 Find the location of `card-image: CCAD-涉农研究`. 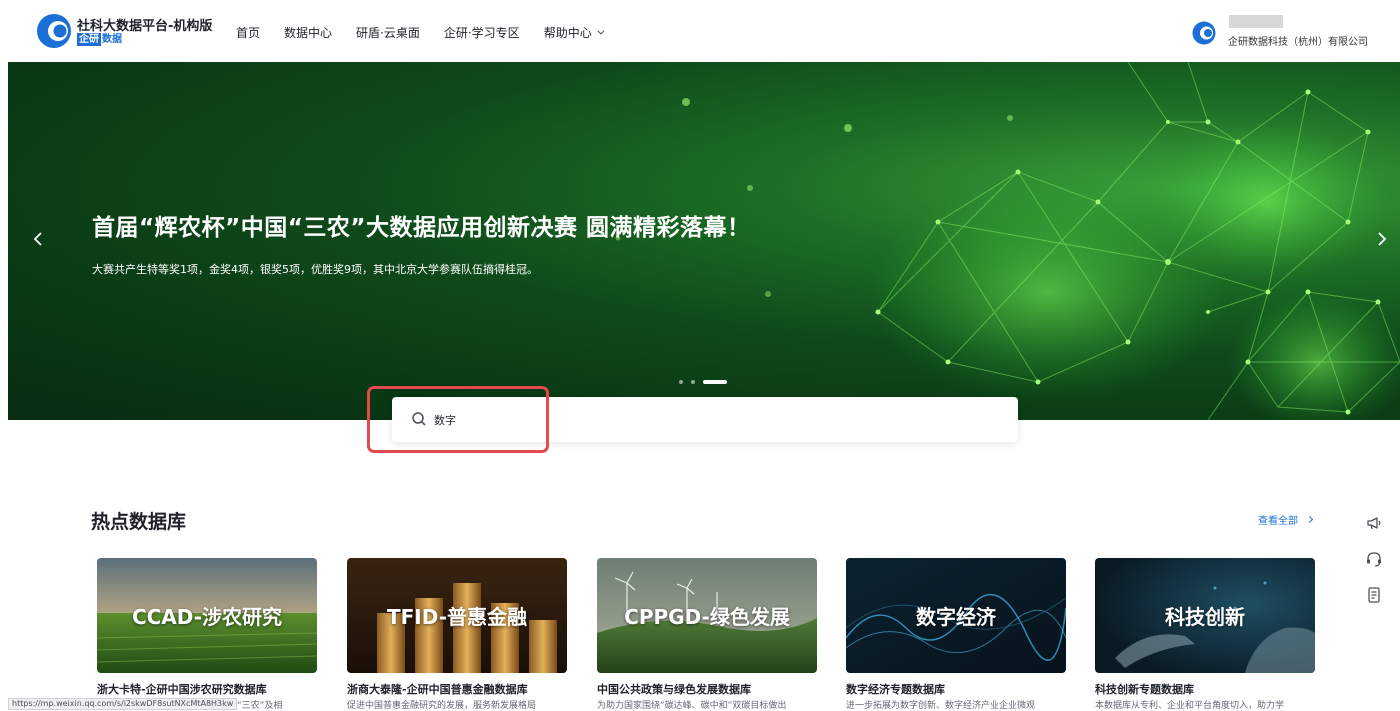

card-image: CCAD-涉农研究 is located at coordinates (207, 615).